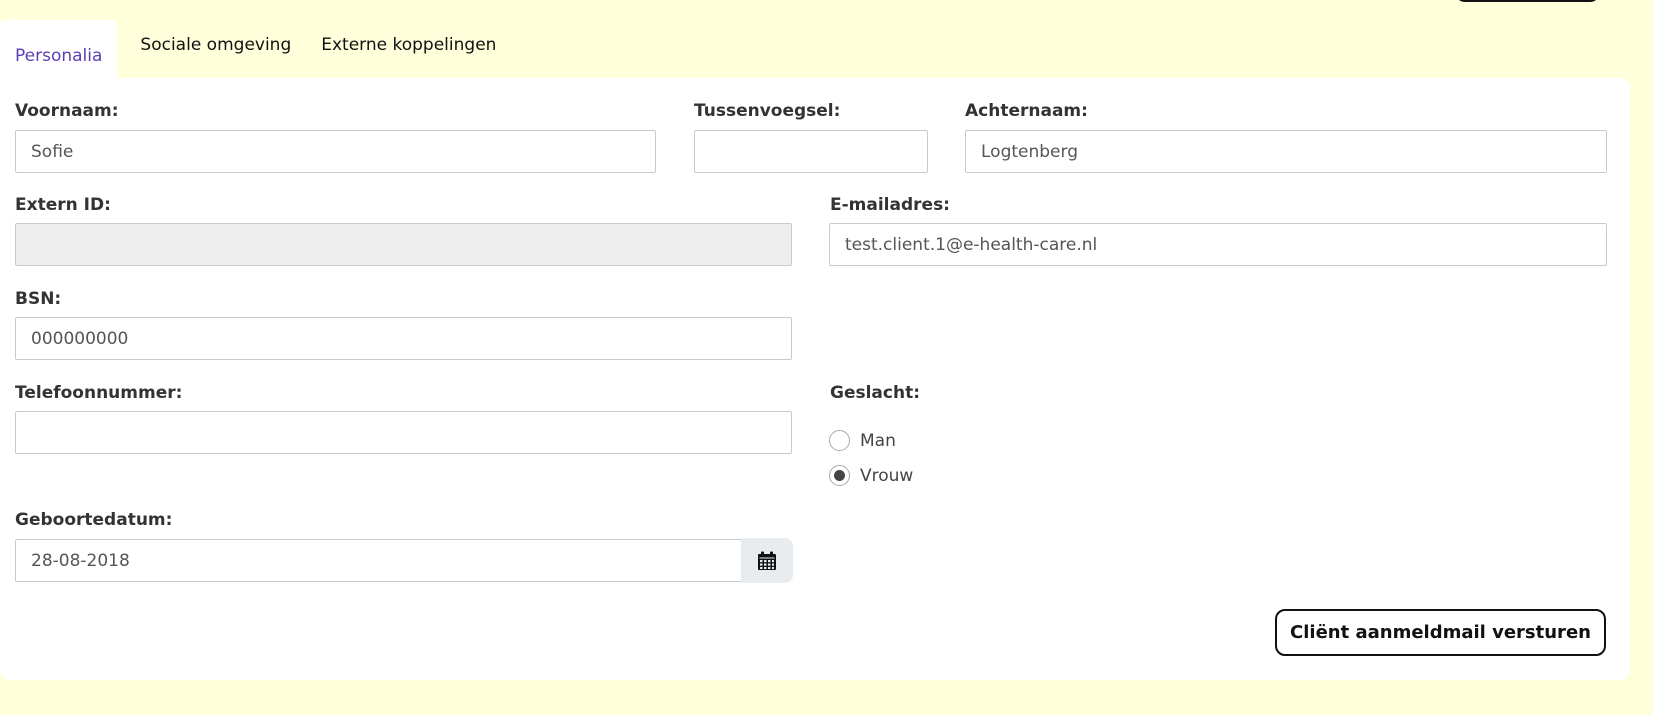 The width and height of the screenshot is (1653, 715). I want to click on calendar-icon, so click(767, 560).